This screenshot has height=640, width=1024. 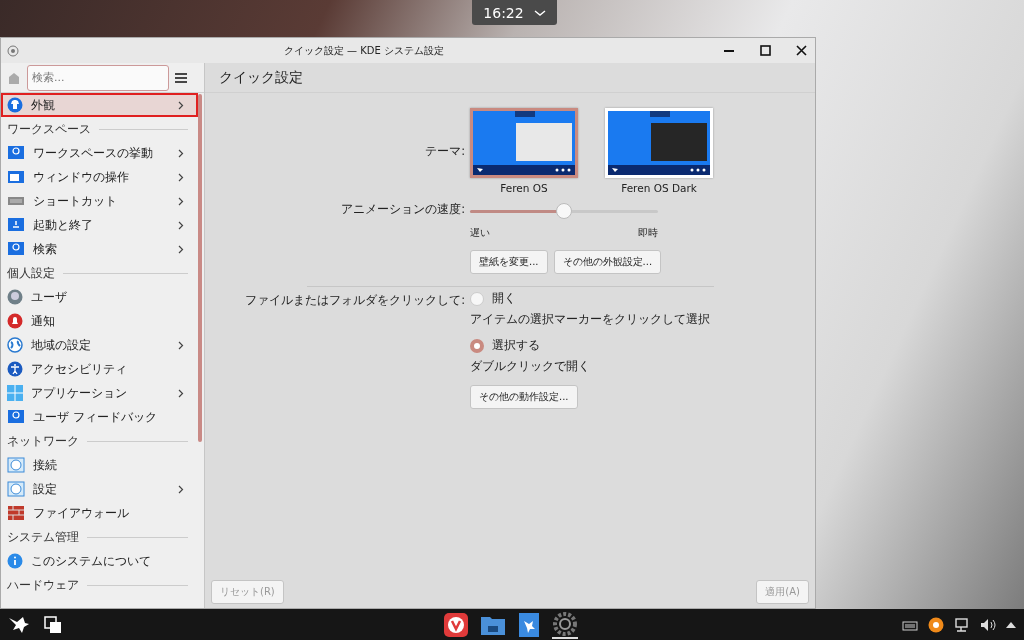 I want to click on radio-option: 選択する, so click(x=642, y=345).